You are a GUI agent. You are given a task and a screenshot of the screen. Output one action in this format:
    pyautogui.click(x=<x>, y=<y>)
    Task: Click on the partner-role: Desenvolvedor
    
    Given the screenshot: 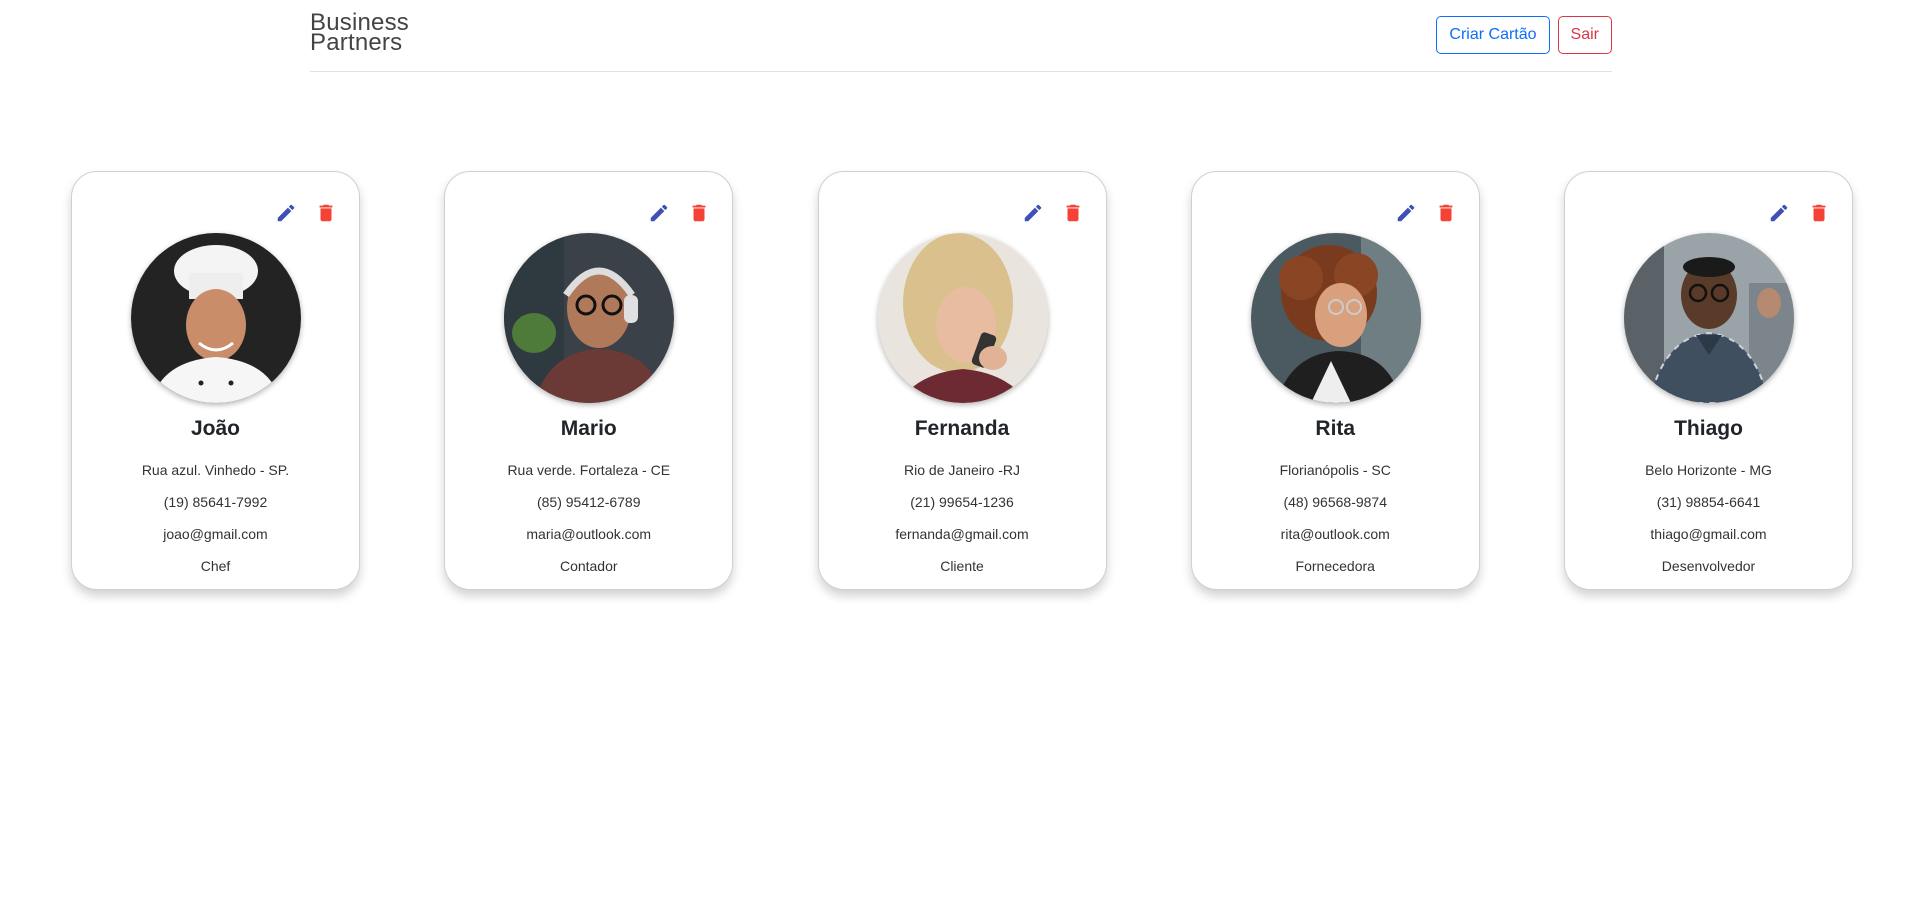 What is the action you would take?
    pyautogui.click(x=1708, y=566)
    